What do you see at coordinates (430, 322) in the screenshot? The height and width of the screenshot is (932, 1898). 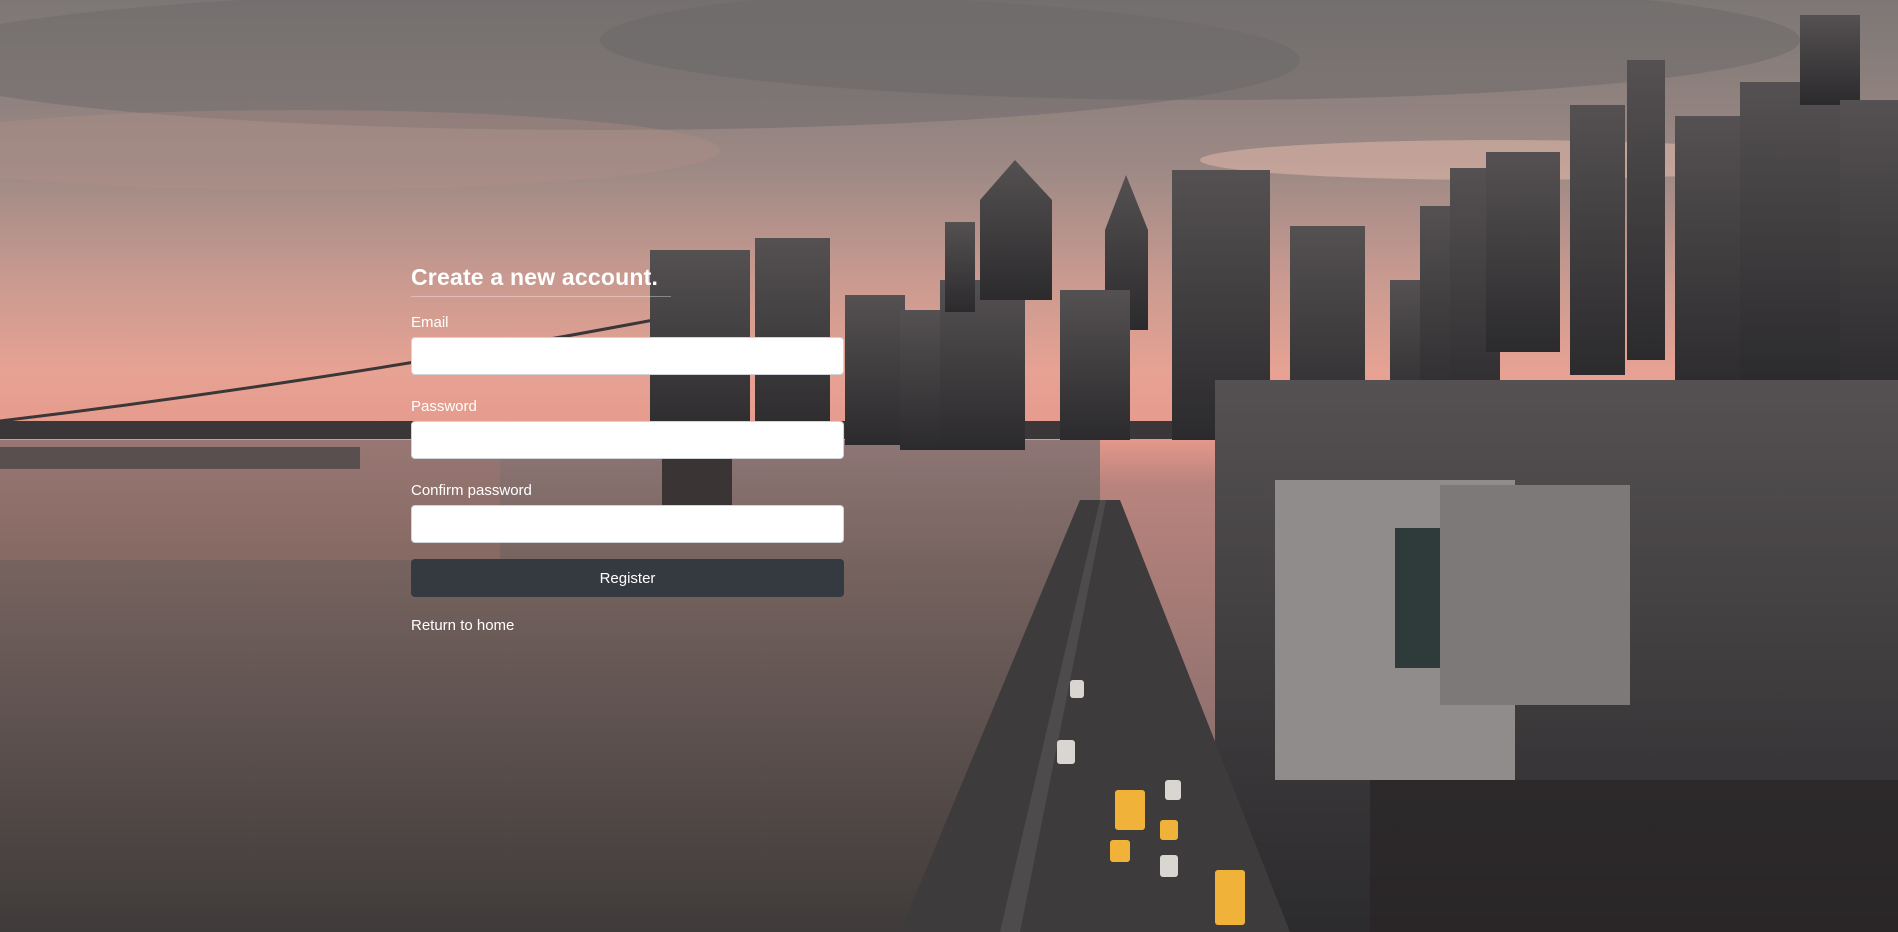 I see `email-label: Email` at bounding box center [430, 322].